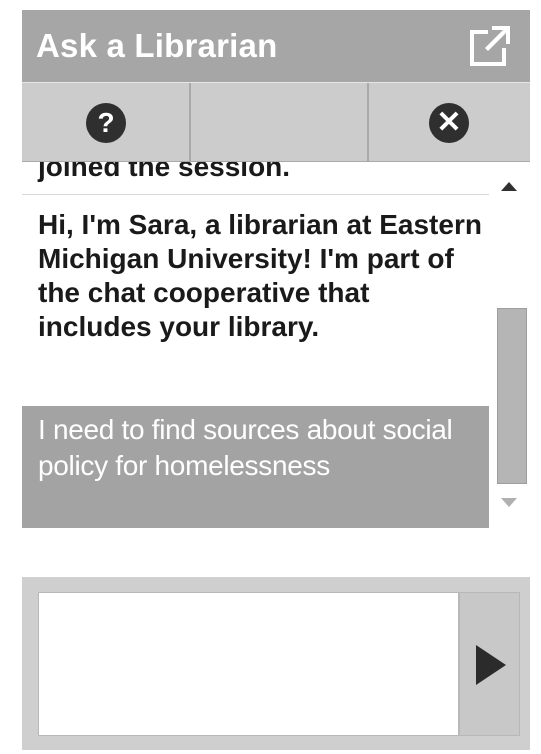 The height and width of the screenshot is (754, 541). I want to click on scroll-down-icon, so click(509, 502).